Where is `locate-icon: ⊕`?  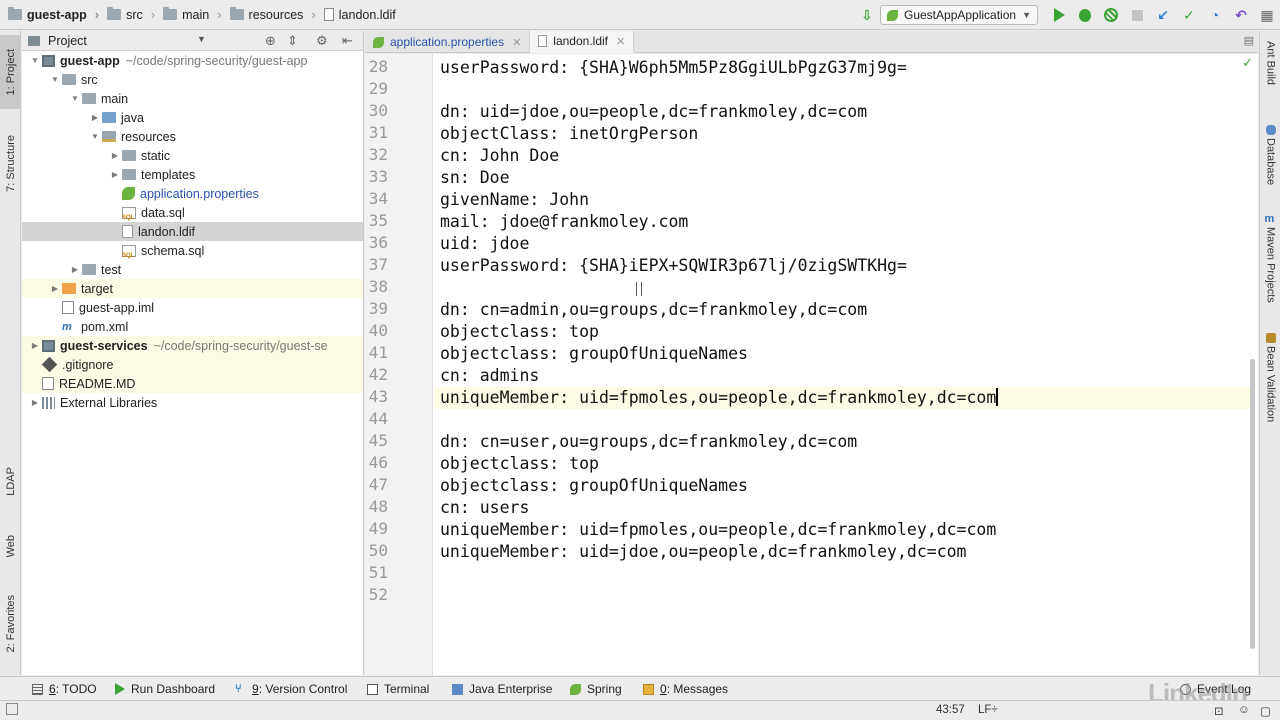
locate-icon: ⊕ is located at coordinates (270, 41).